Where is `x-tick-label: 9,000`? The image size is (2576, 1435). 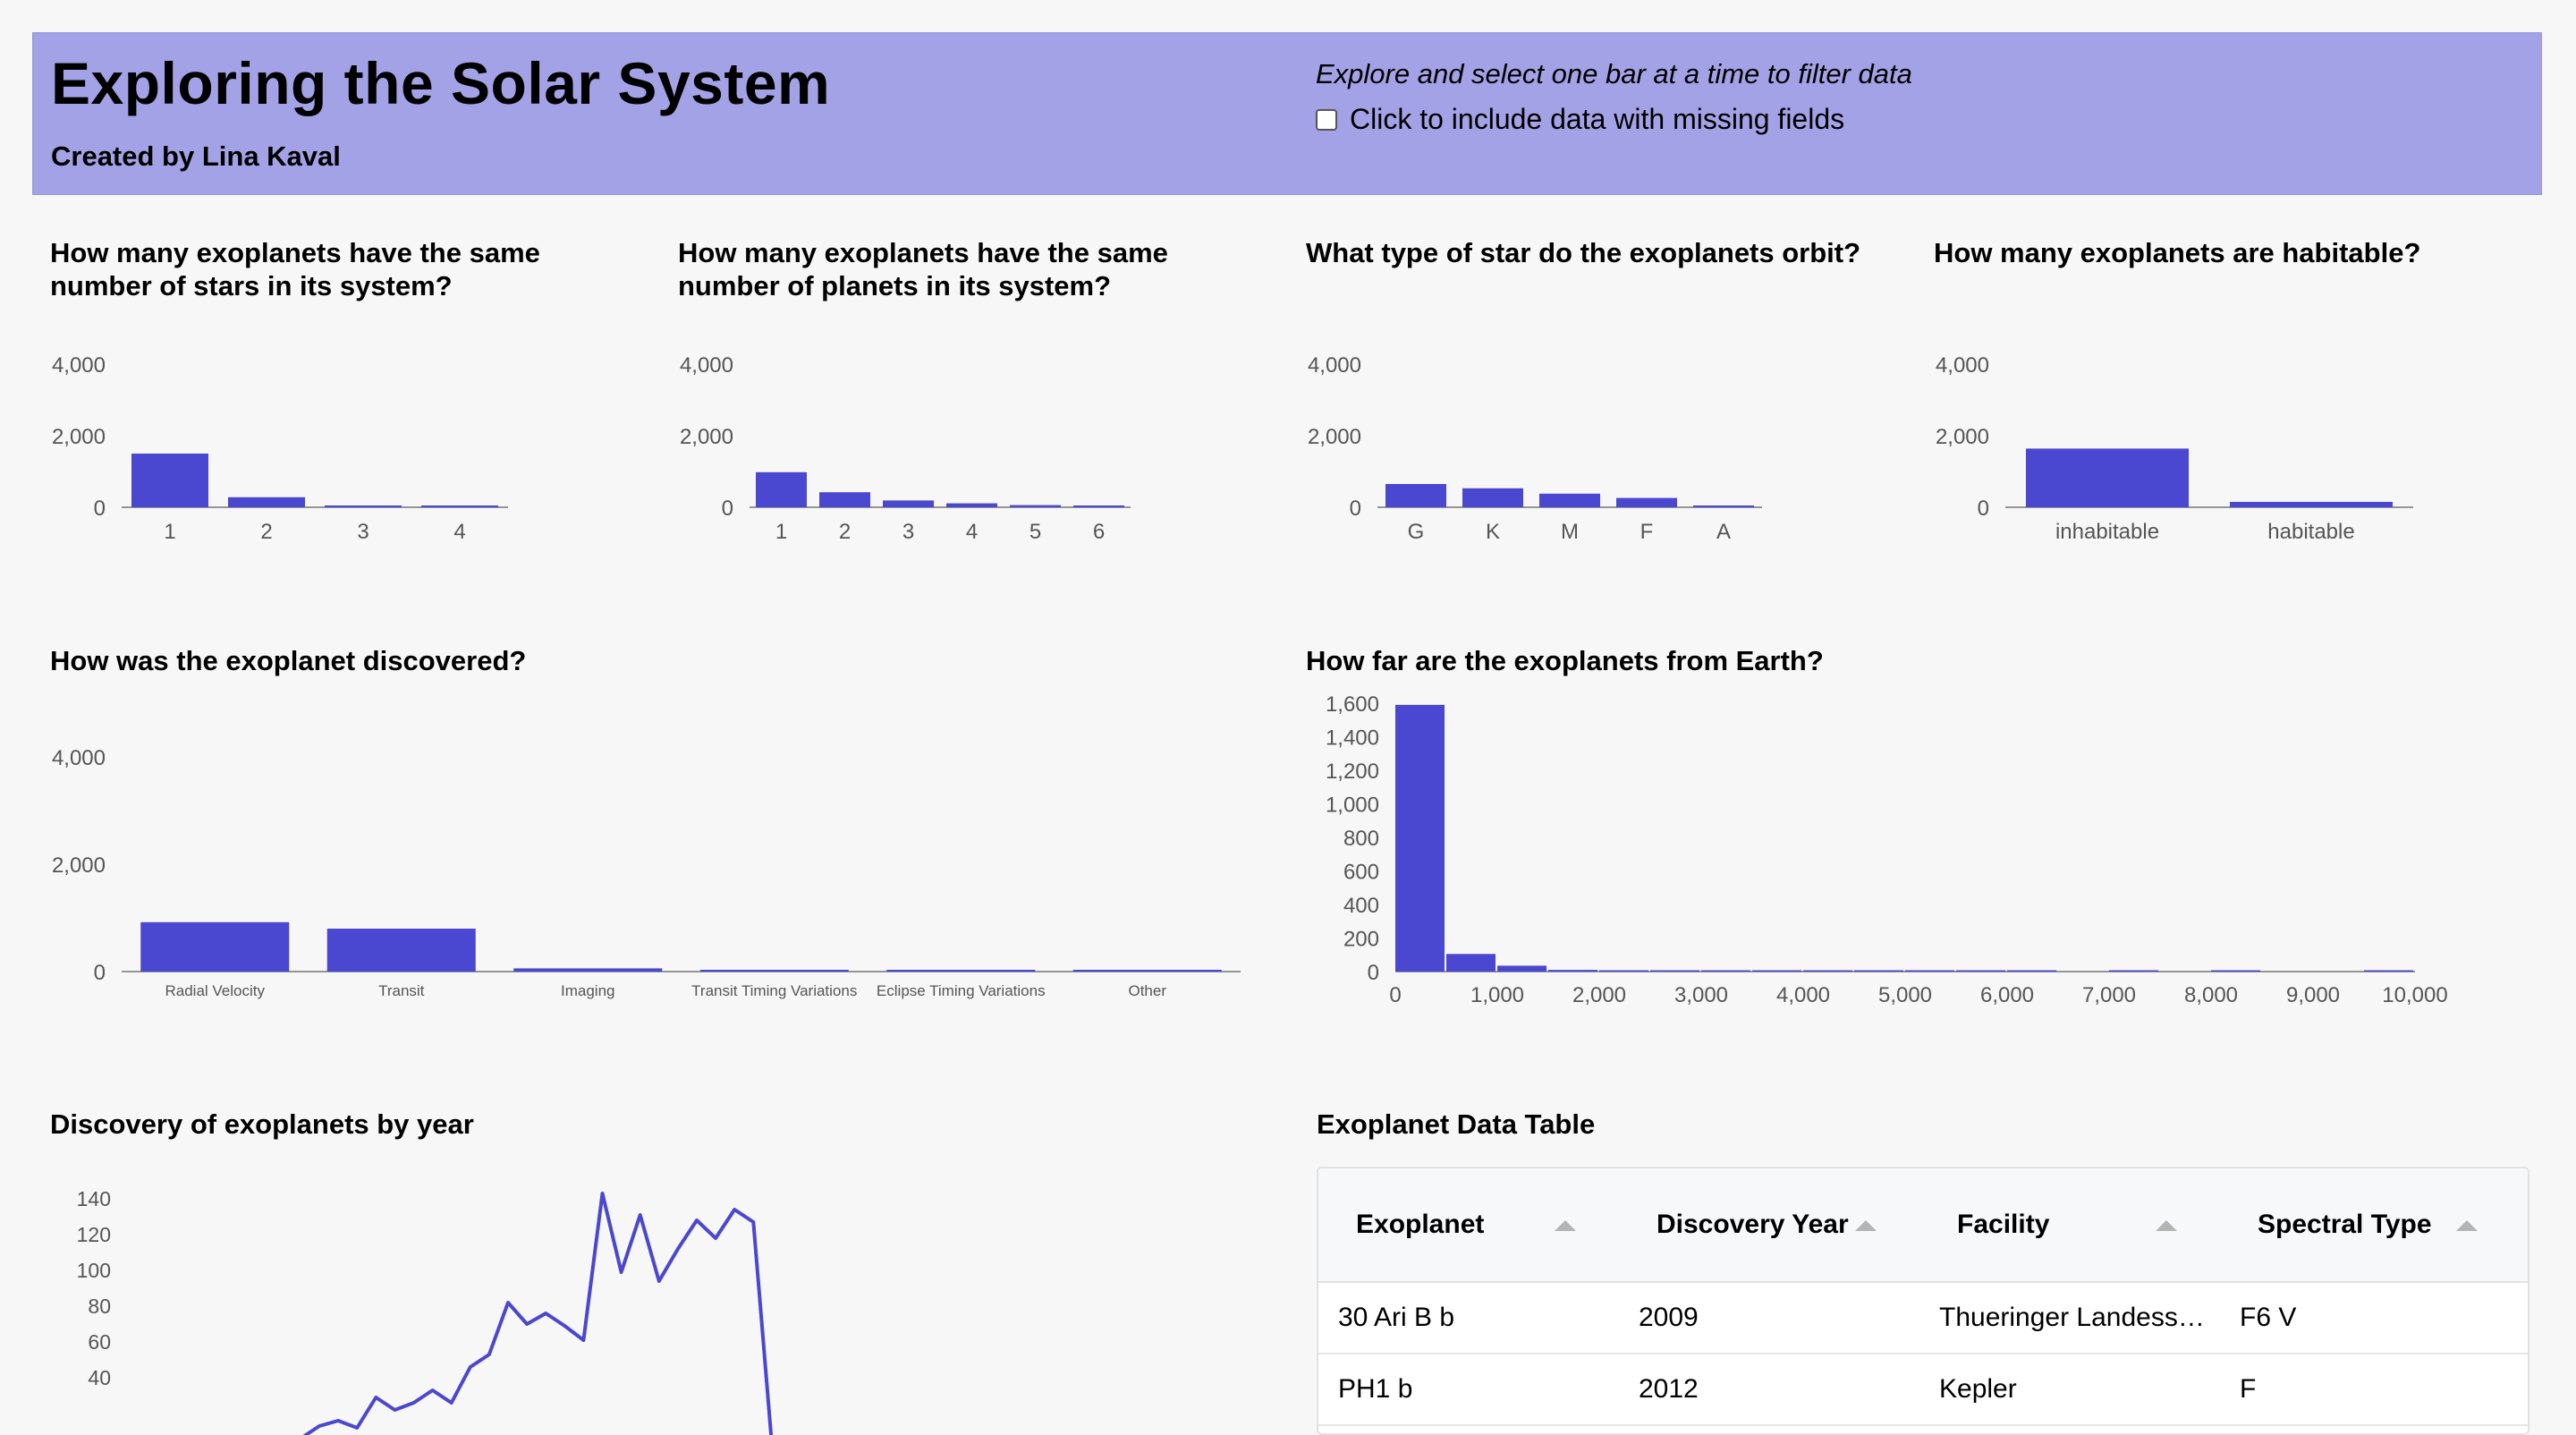 x-tick-label: 9,000 is located at coordinates (2313, 995).